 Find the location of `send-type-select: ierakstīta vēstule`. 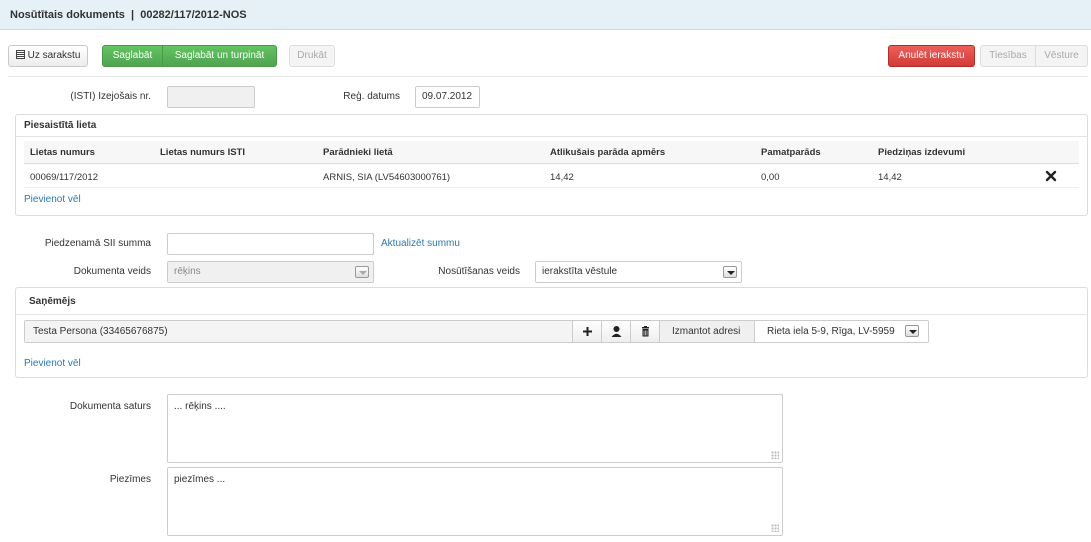

send-type-select: ierakstīta vēstule is located at coordinates (638, 272).